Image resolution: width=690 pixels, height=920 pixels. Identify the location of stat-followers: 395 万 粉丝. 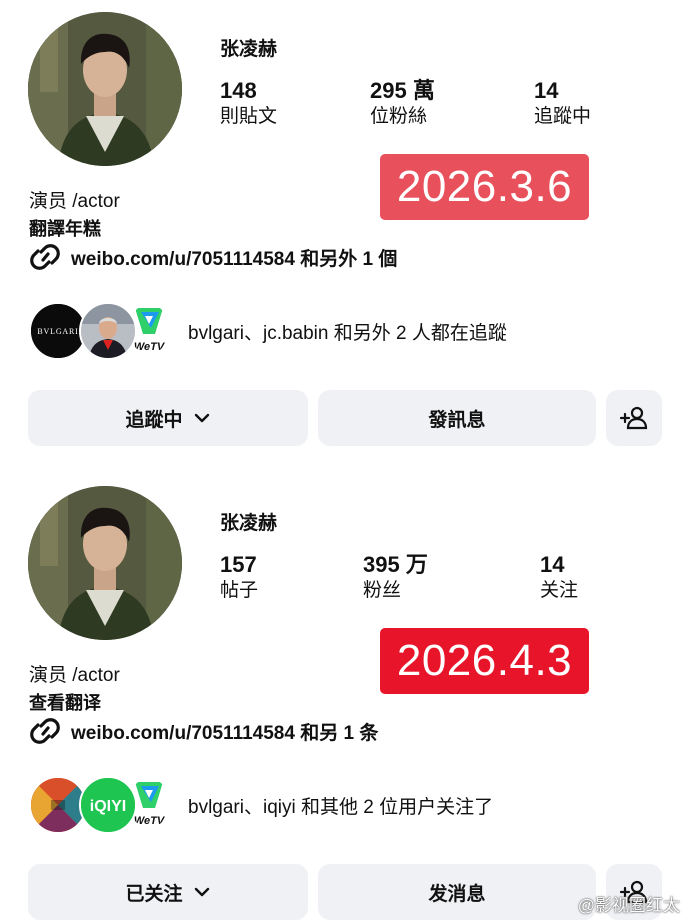
(395, 578).